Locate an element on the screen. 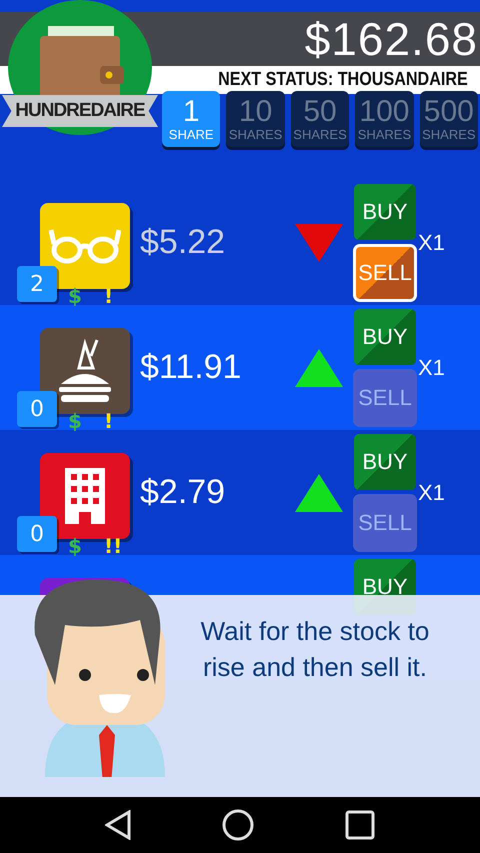  home-icon is located at coordinates (238, 825).